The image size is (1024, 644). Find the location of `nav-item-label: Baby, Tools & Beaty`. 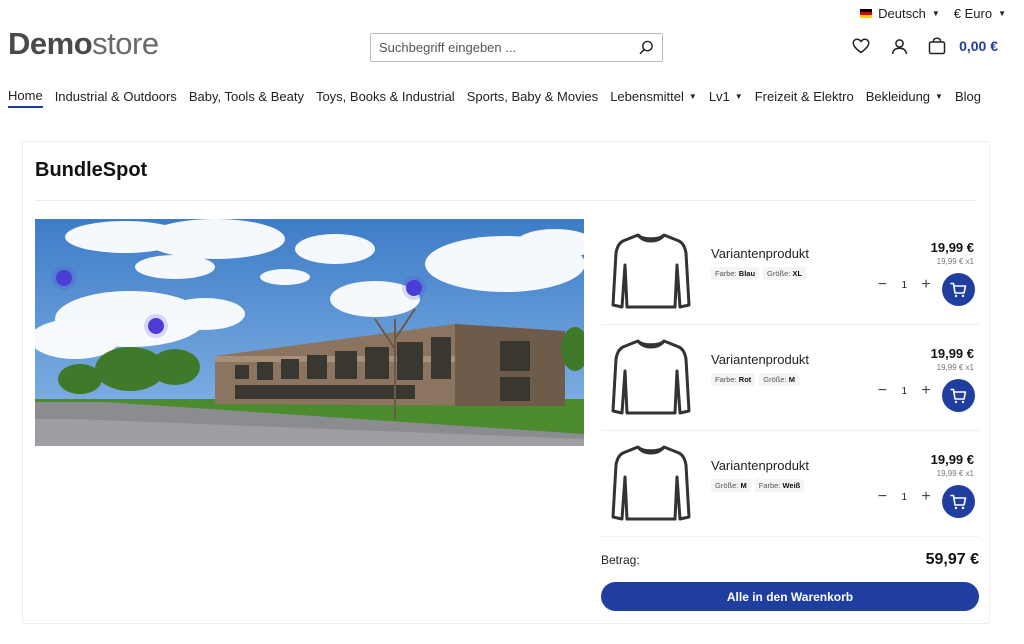

nav-item-label: Baby, Tools & Beaty is located at coordinates (246, 96).